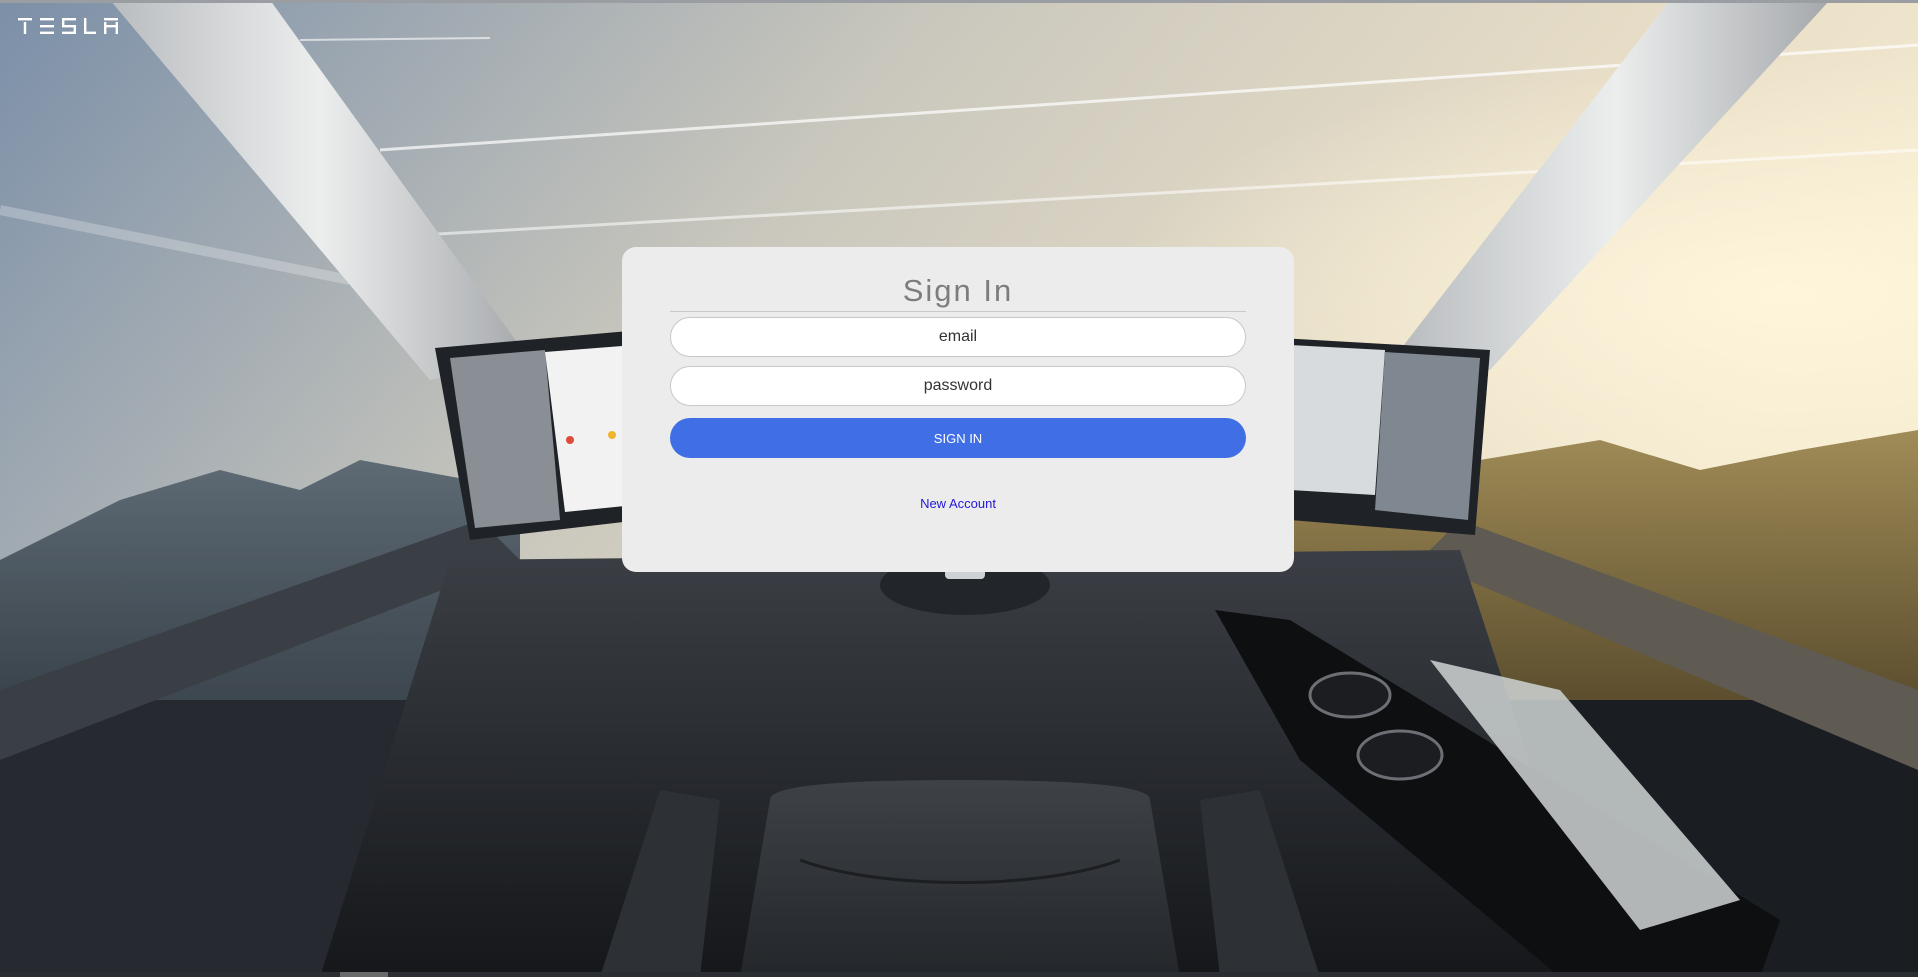 The height and width of the screenshot is (977, 1918). Describe the element at coordinates (959, 974) in the screenshot. I see `horizontal-scrollbar` at that location.